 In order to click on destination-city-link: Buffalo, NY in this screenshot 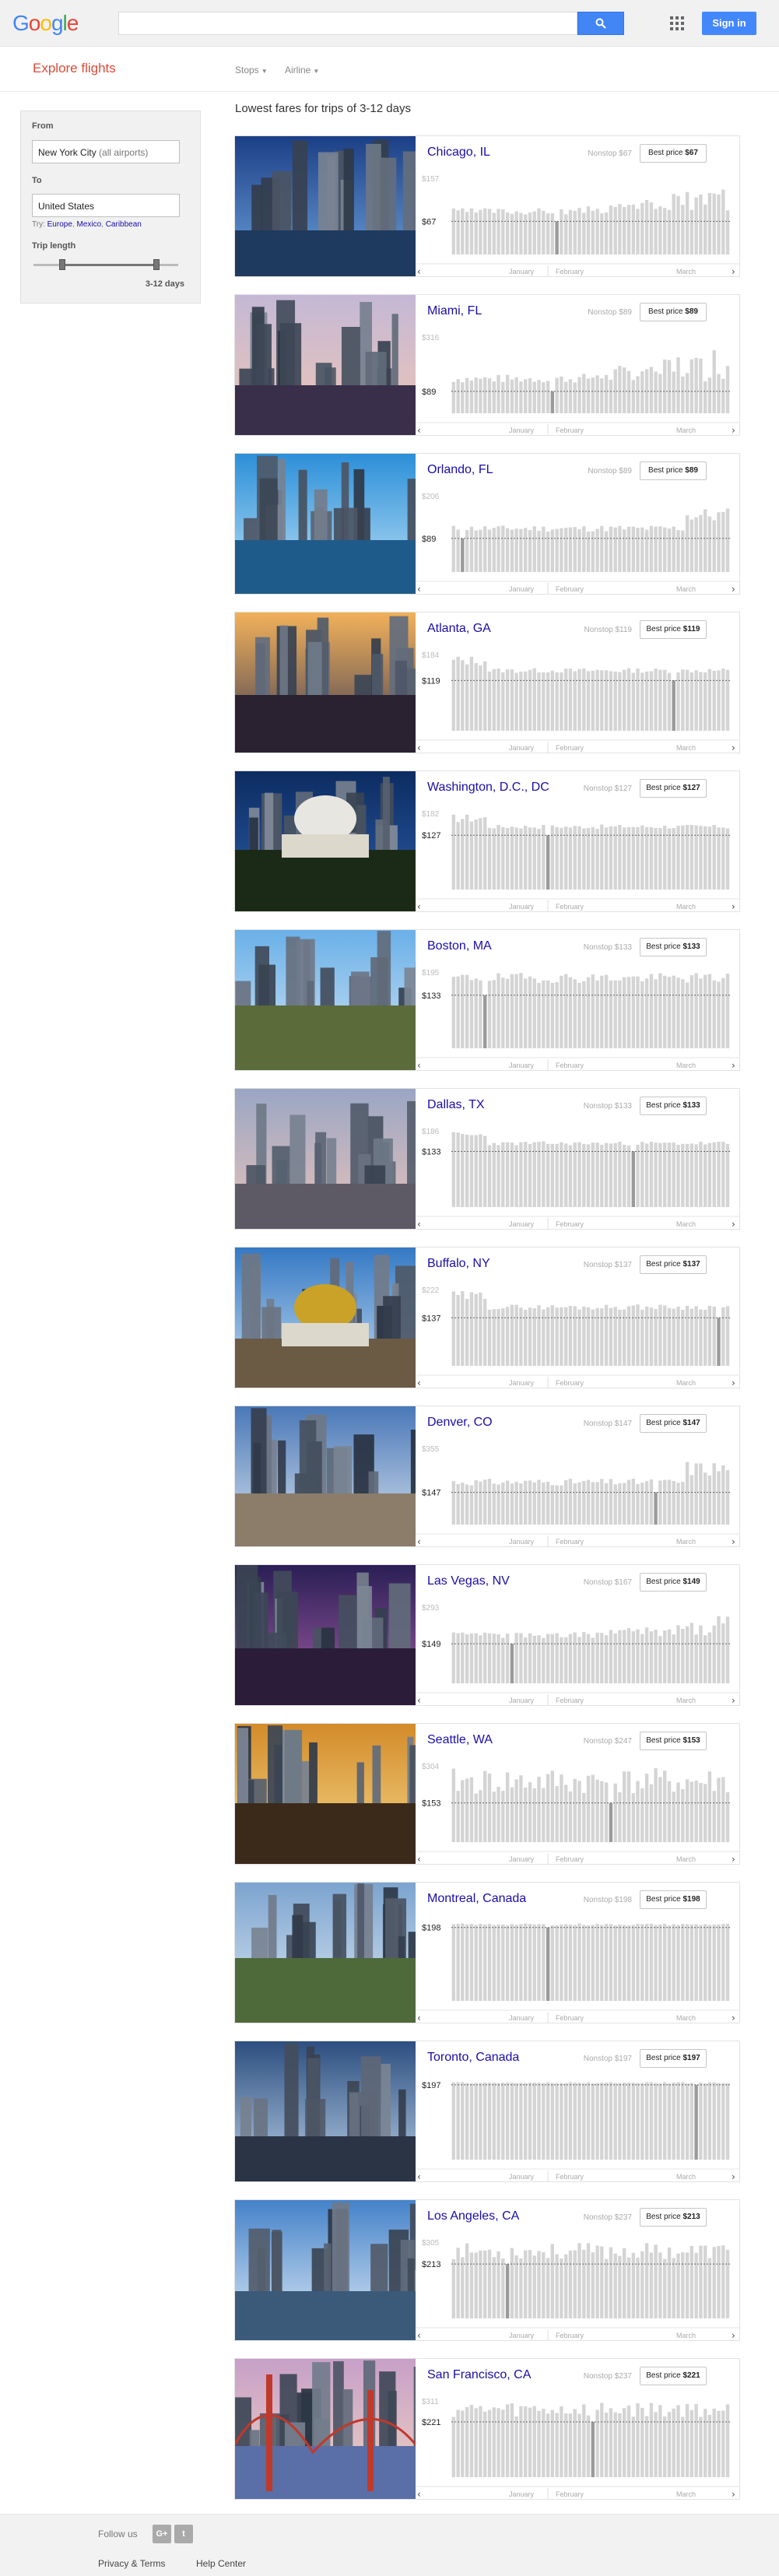, I will do `click(458, 1264)`.